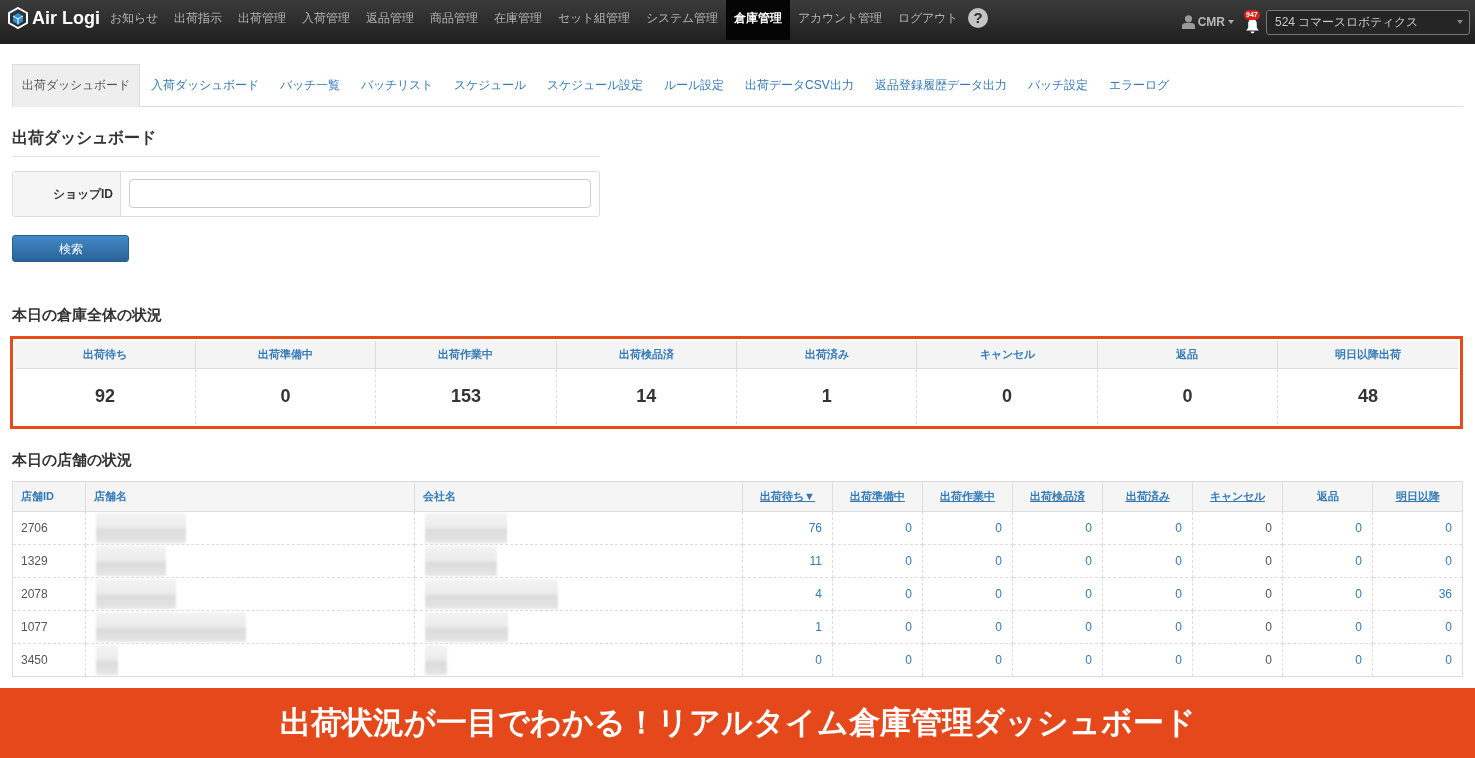 This screenshot has height=758, width=1475. Describe the element at coordinates (49, 561) in the screenshot. I see `table-cell: 1329` at that location.